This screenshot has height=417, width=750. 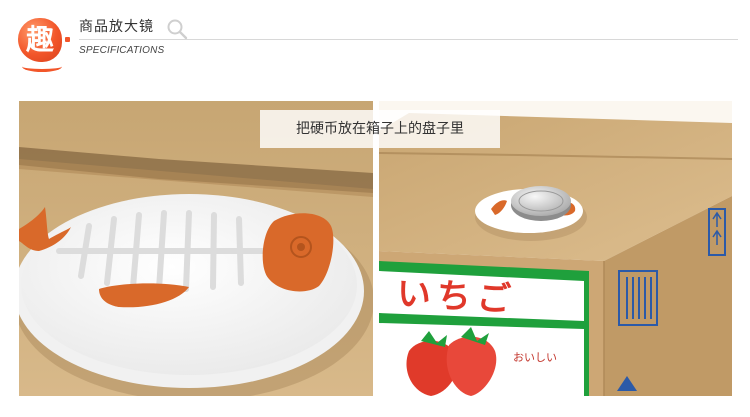 What do you see at coordinates (116, 27) in the screenshot?
I see `section-title: 商品放大镜` at bounding box center [116, 27].